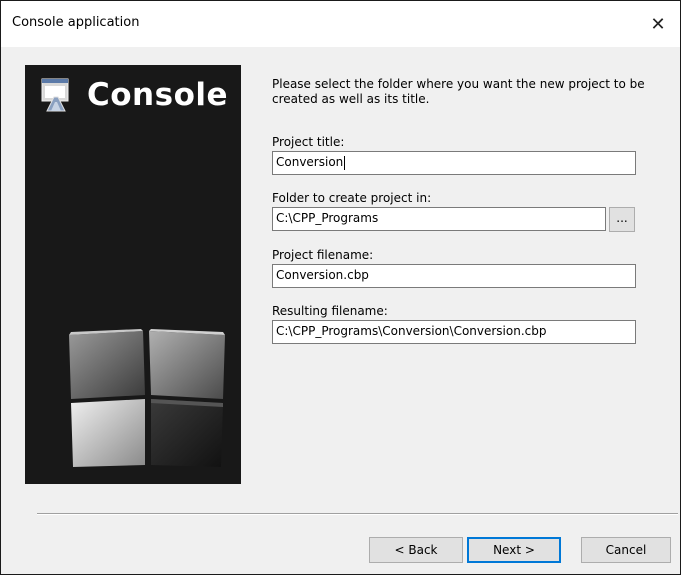  What do you see at coordinates (439, 219) in the screenshot?
I see `folder-input: C:\CPP_Programs` at bounding box center [439, 219].